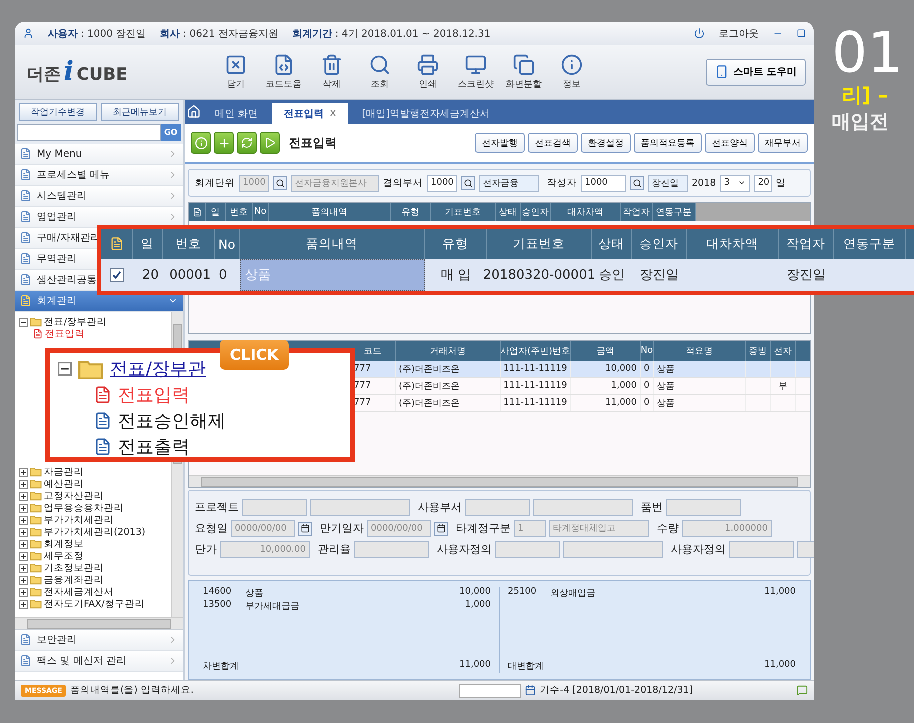  Describe the element at coordinates (97, 34) in the screenshot. I see `user-info: 사용자 : 1000 장진일` at that location.